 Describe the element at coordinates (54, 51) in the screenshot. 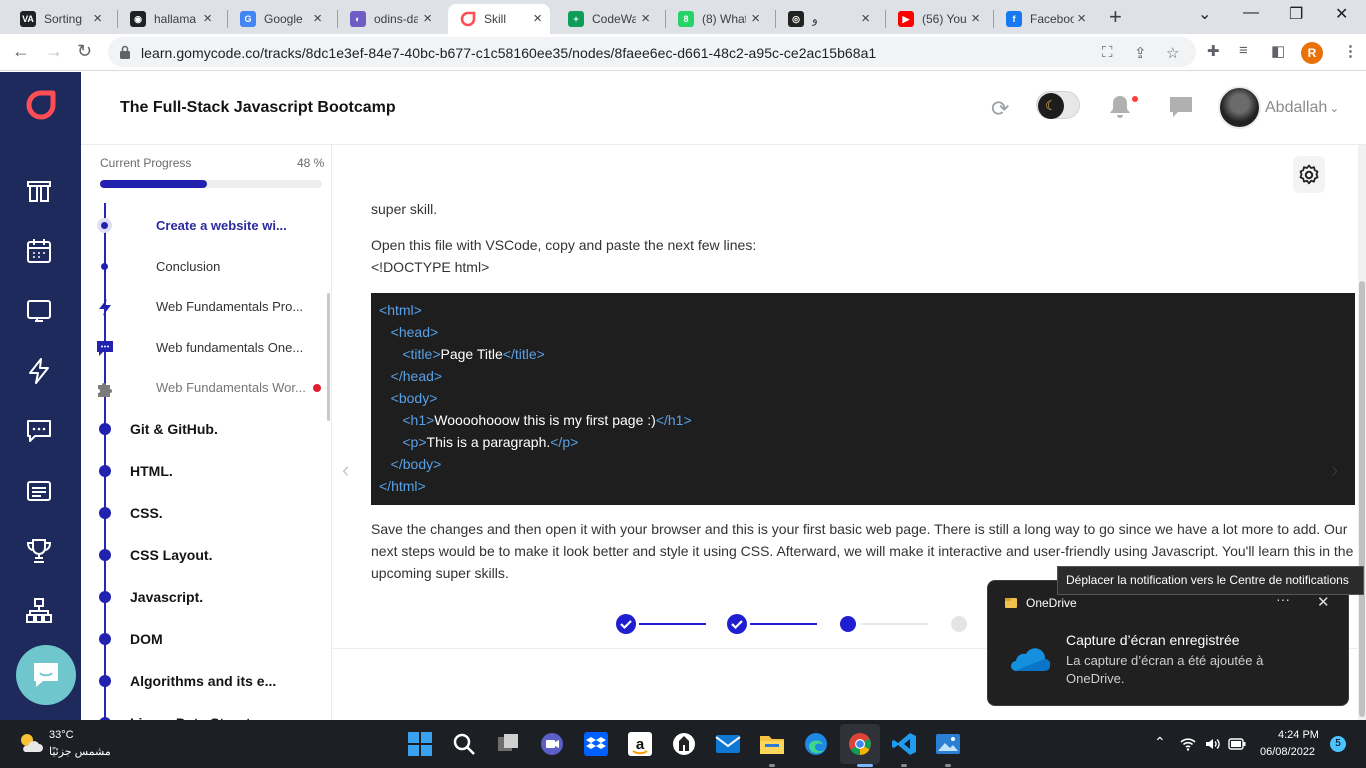

I see `forward-icon: →` at that location.